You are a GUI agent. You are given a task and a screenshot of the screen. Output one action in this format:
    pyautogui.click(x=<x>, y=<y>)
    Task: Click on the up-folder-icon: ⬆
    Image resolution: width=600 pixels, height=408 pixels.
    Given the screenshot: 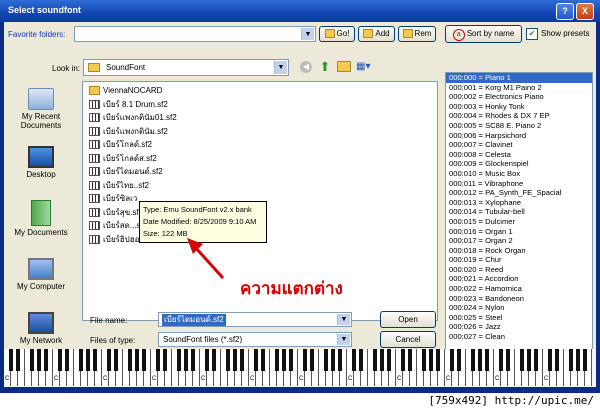 What is the action you would take?
    pyautogui.click(x=325, y=66)
    